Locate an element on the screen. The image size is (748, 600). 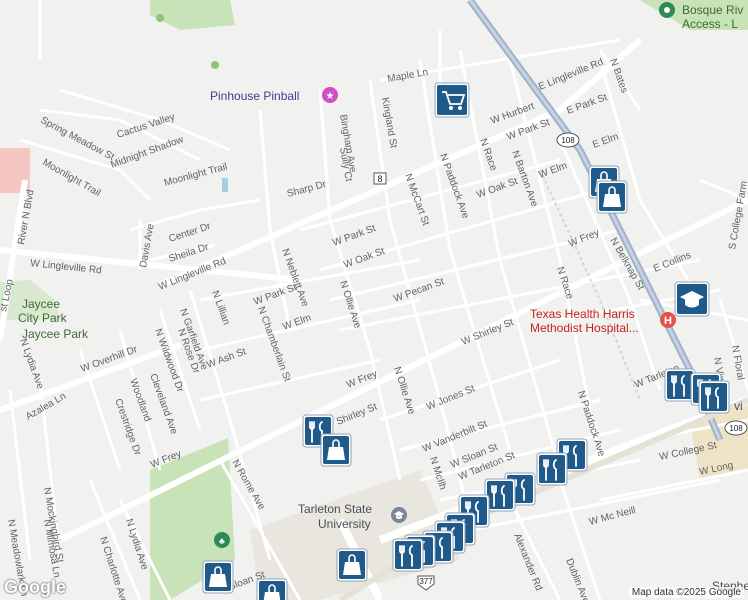
route-shield-8: 8 is located at coordinates (380, 178).